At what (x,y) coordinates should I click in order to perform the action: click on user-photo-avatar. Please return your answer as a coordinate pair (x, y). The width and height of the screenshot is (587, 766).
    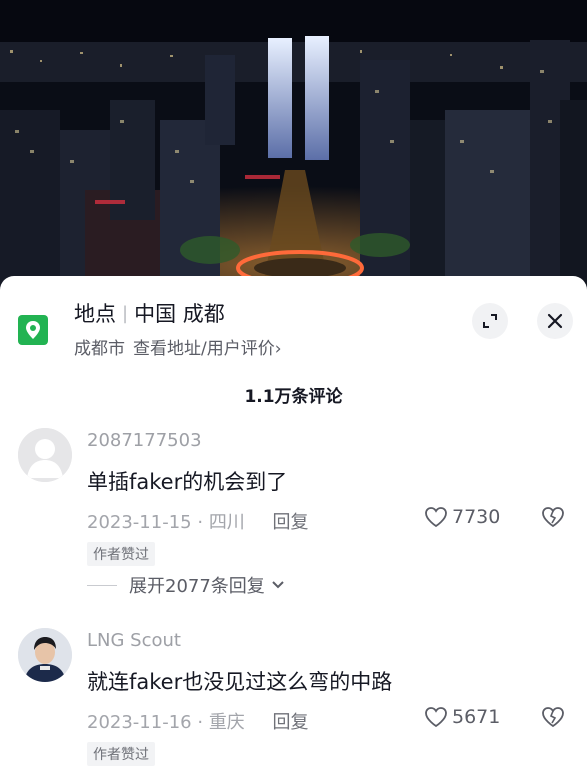
    Looking at the image, I should click on (45, 655).